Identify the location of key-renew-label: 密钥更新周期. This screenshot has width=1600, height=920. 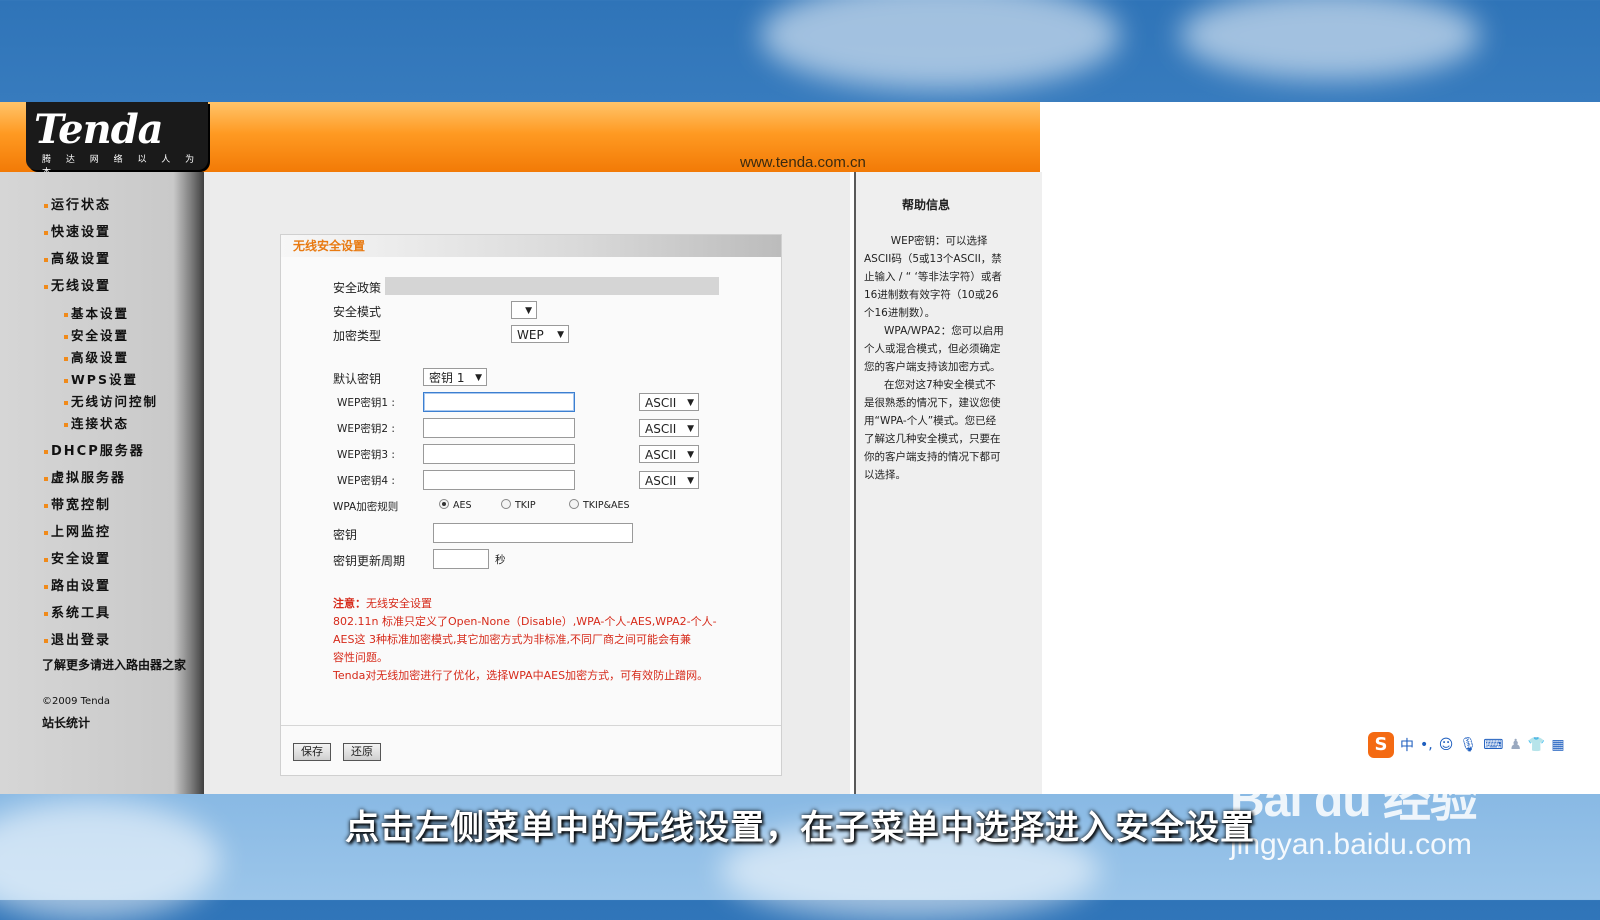
(369, 561).